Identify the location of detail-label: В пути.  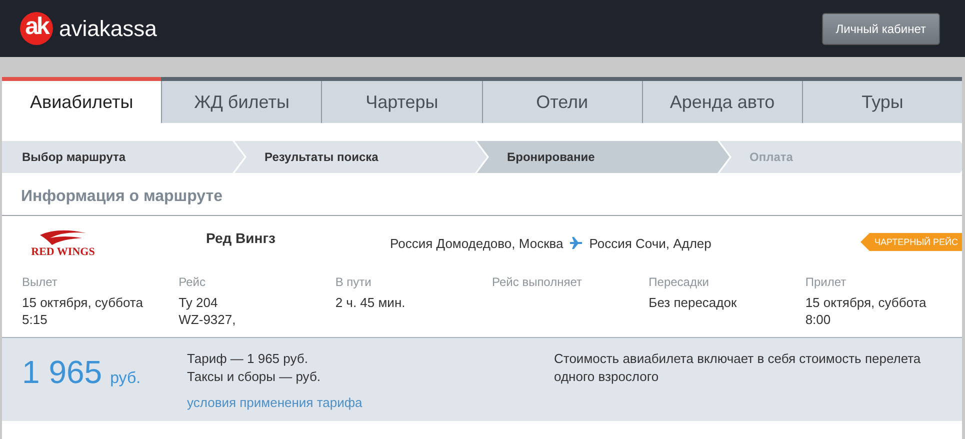
(353, 282).